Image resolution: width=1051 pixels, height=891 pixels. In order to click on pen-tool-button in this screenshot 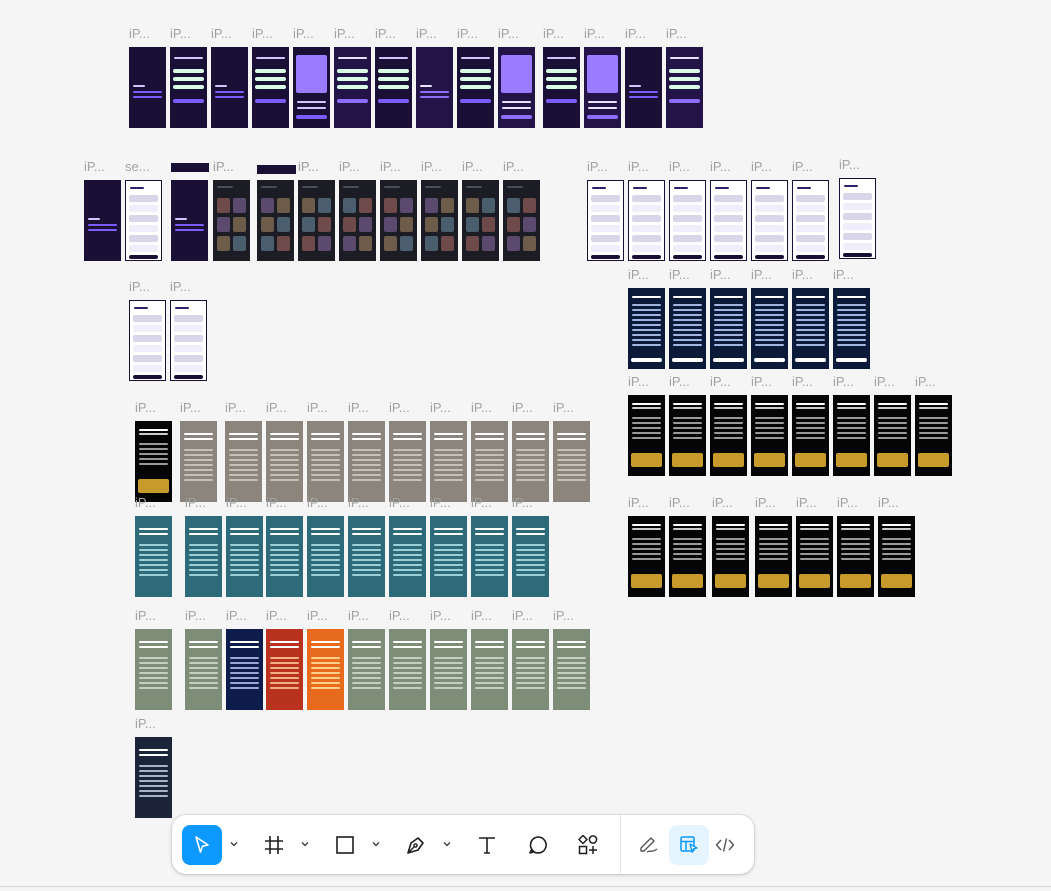, I will do `click(416, 845)`.